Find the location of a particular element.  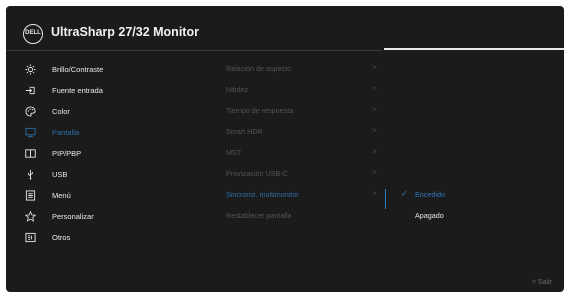

brightness-icon is located at coordinates (30, 69).